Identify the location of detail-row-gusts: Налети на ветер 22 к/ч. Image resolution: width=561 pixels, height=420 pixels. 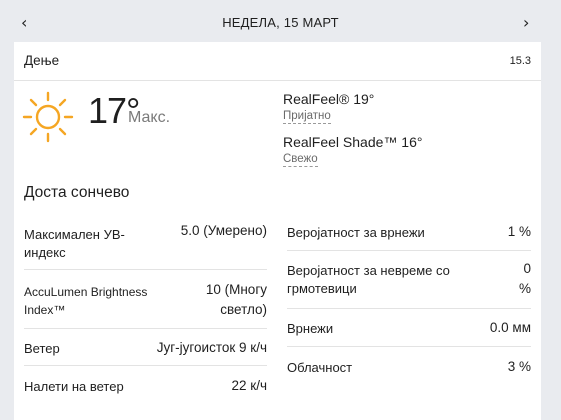
(145, 386).